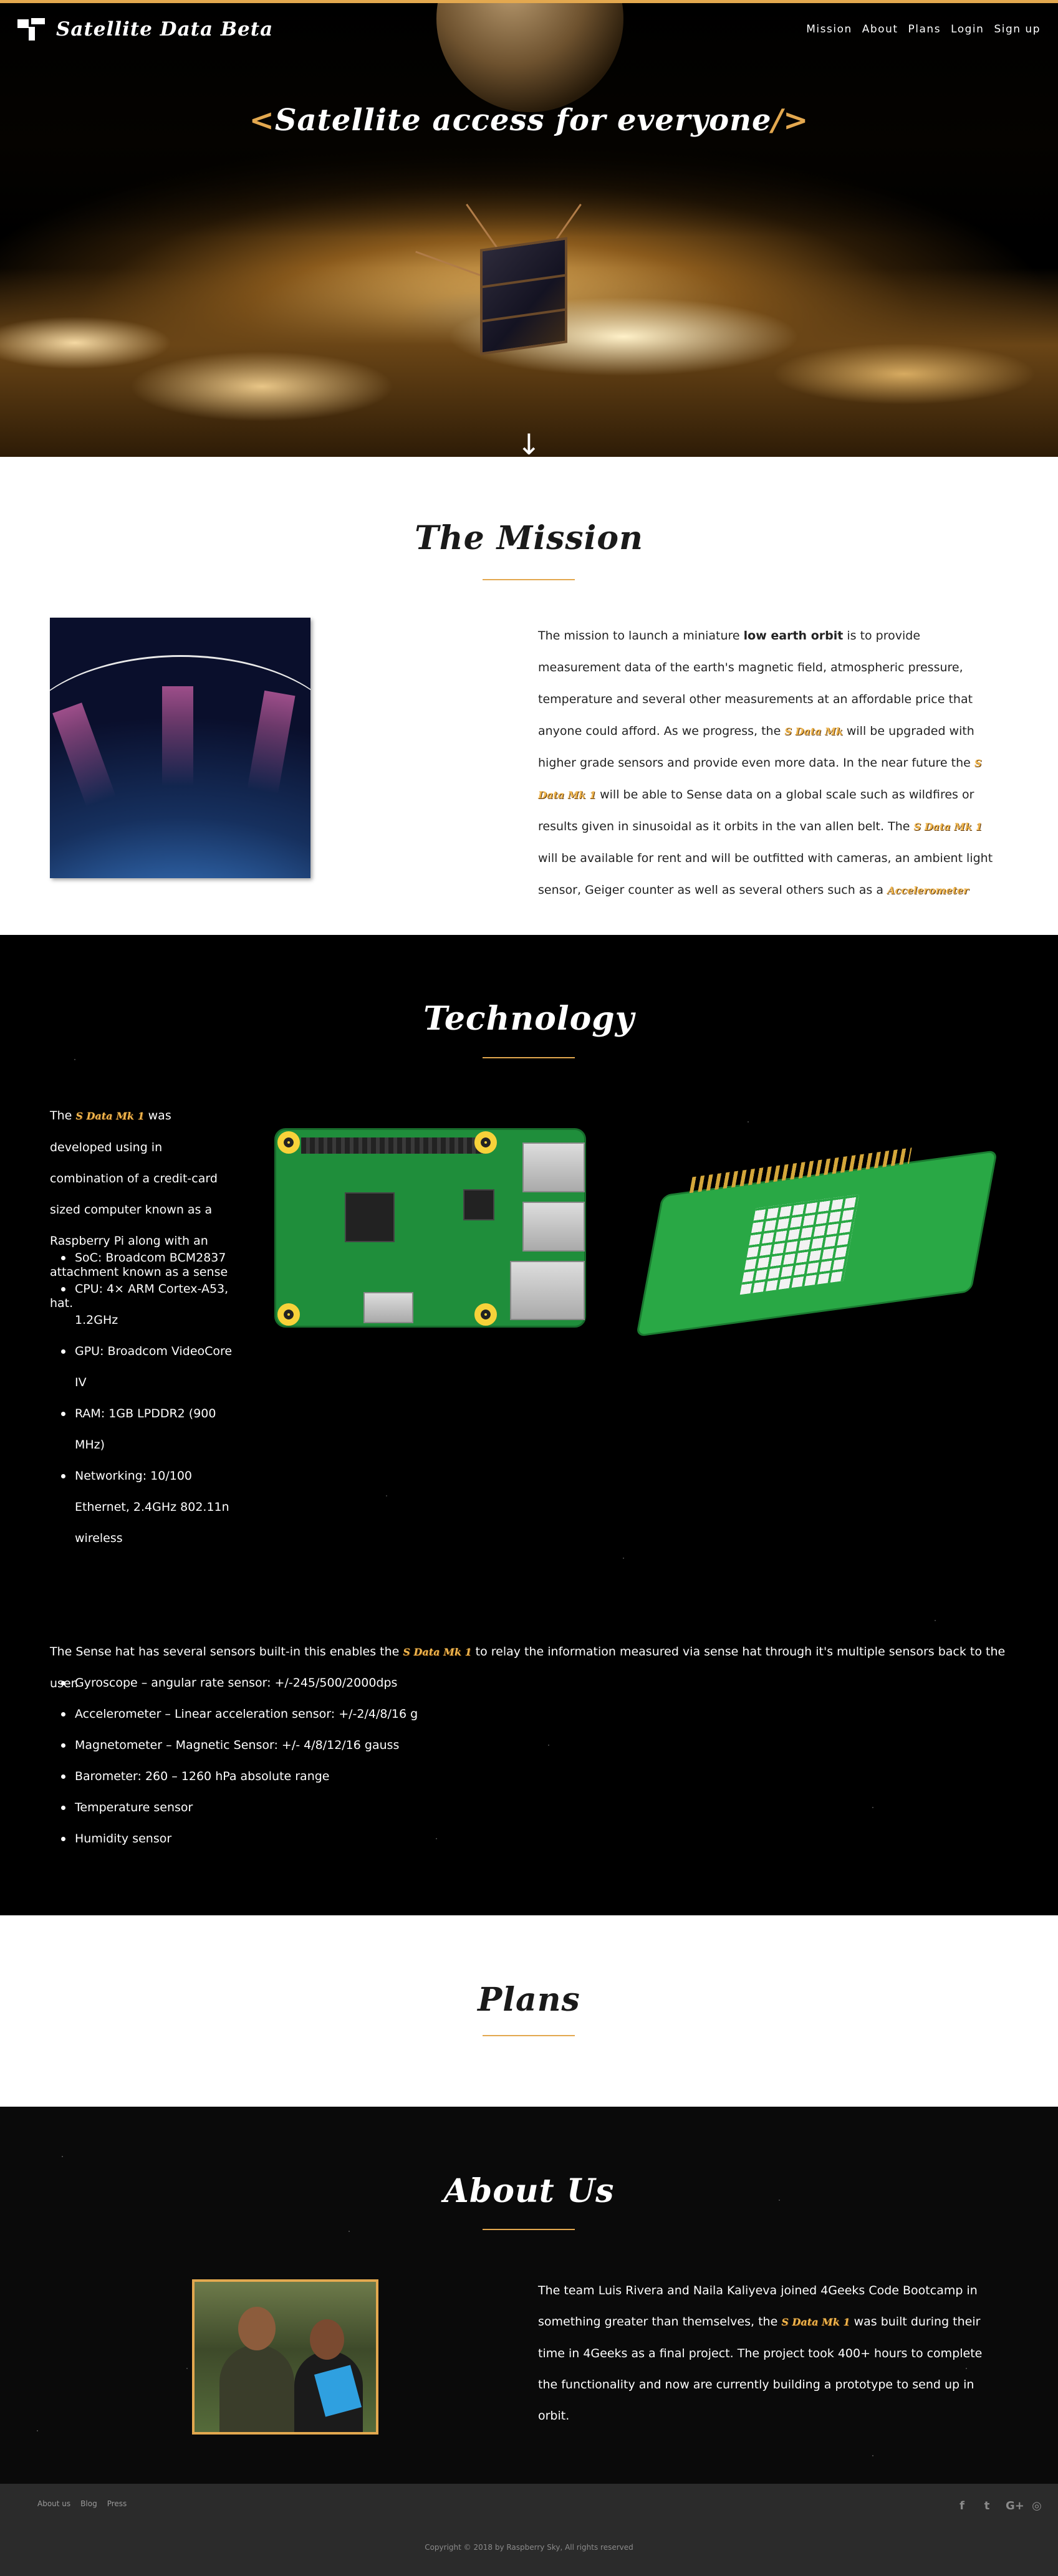 Image resolution: width=1058 pixels, height=2576 pixels. Describe the element at coordinates (430, 1228) in the screenshot. I see `raspberry-pi-image` at that location.